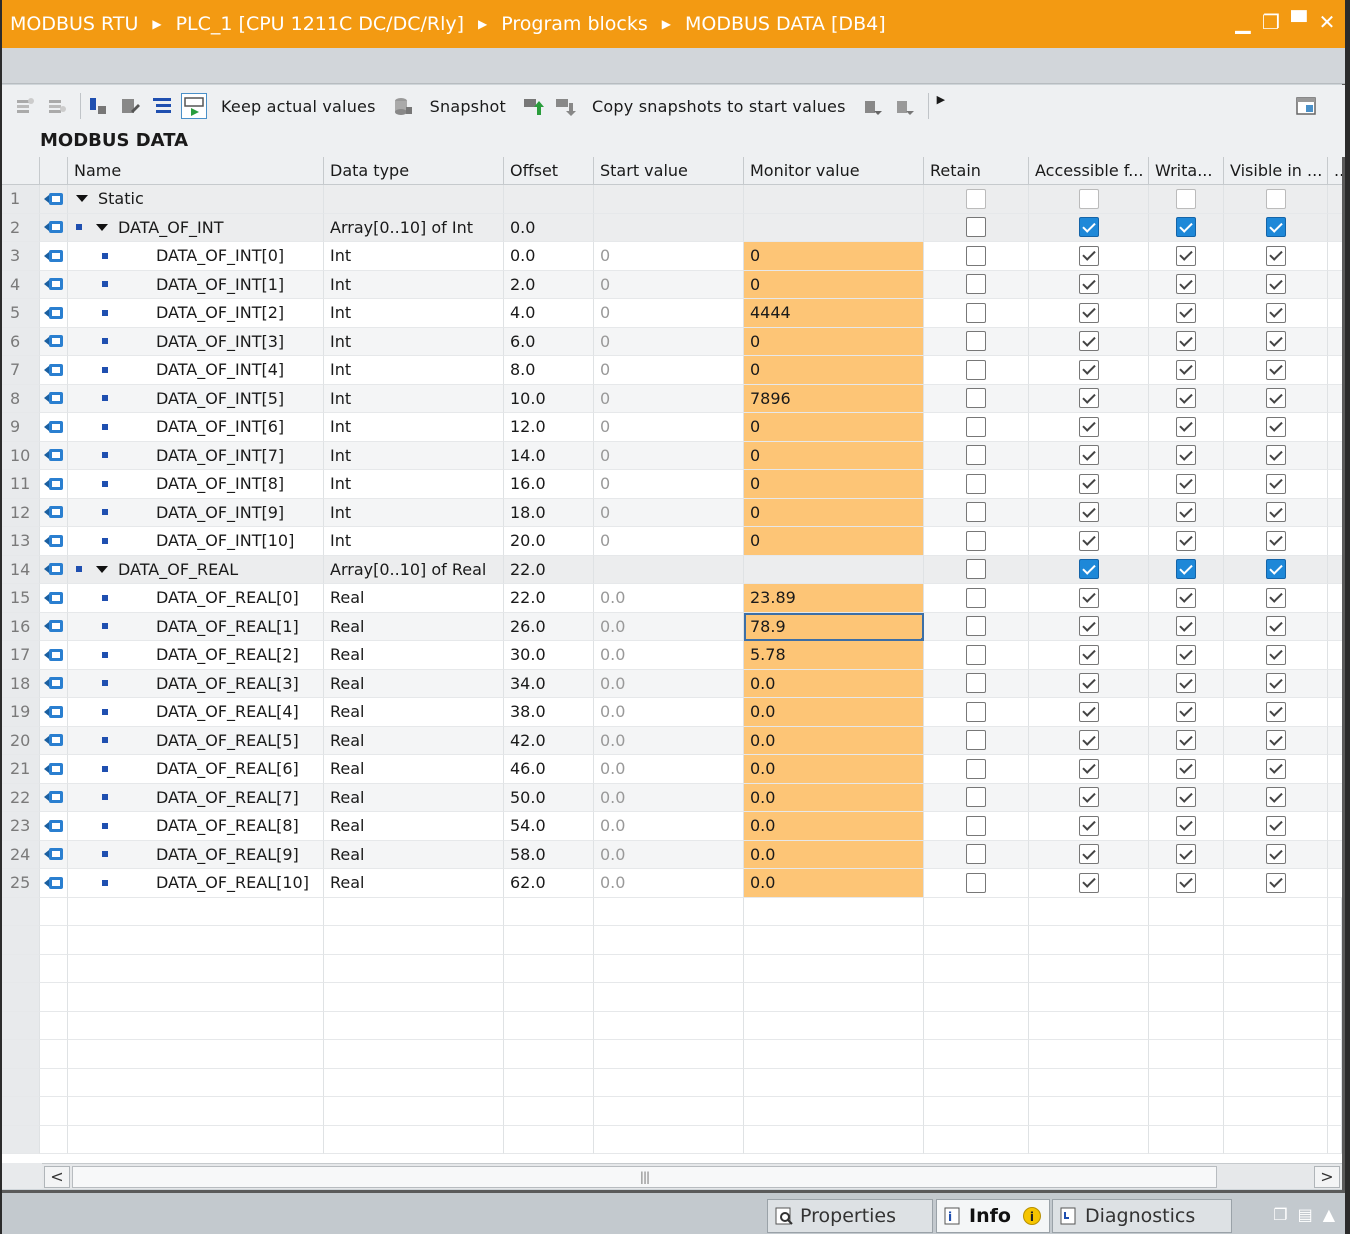  I want to click on insert-row-icon, so click(25, 106).